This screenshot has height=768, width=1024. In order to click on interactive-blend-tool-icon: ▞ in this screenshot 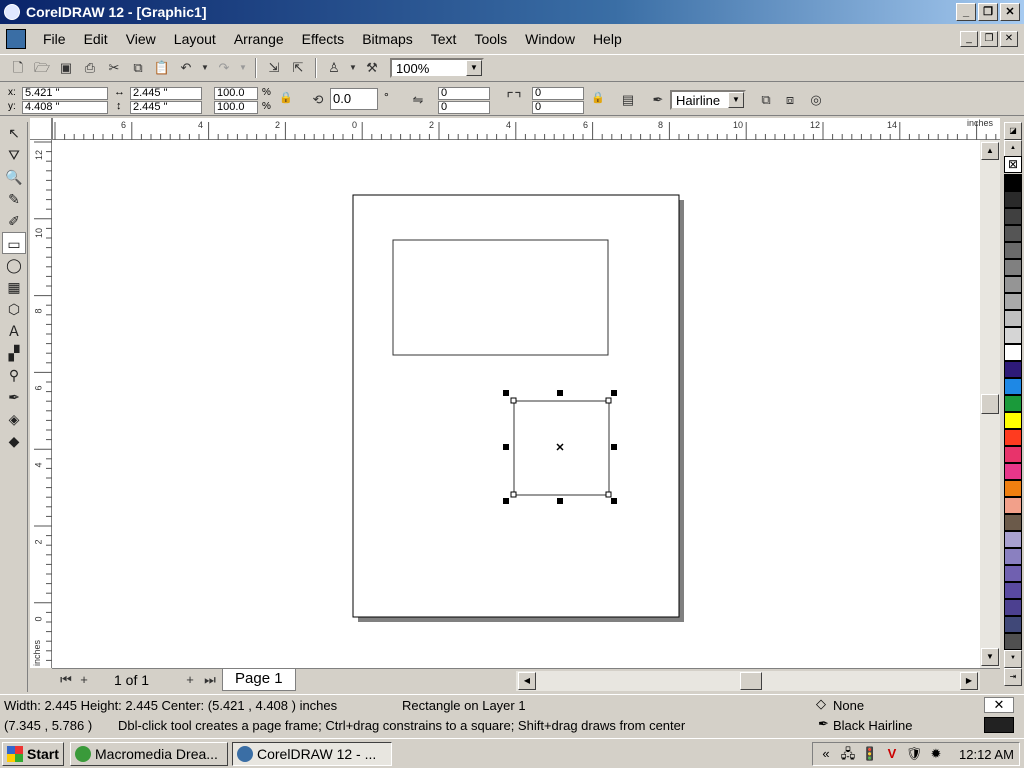, I will do `click(14, 353)`.